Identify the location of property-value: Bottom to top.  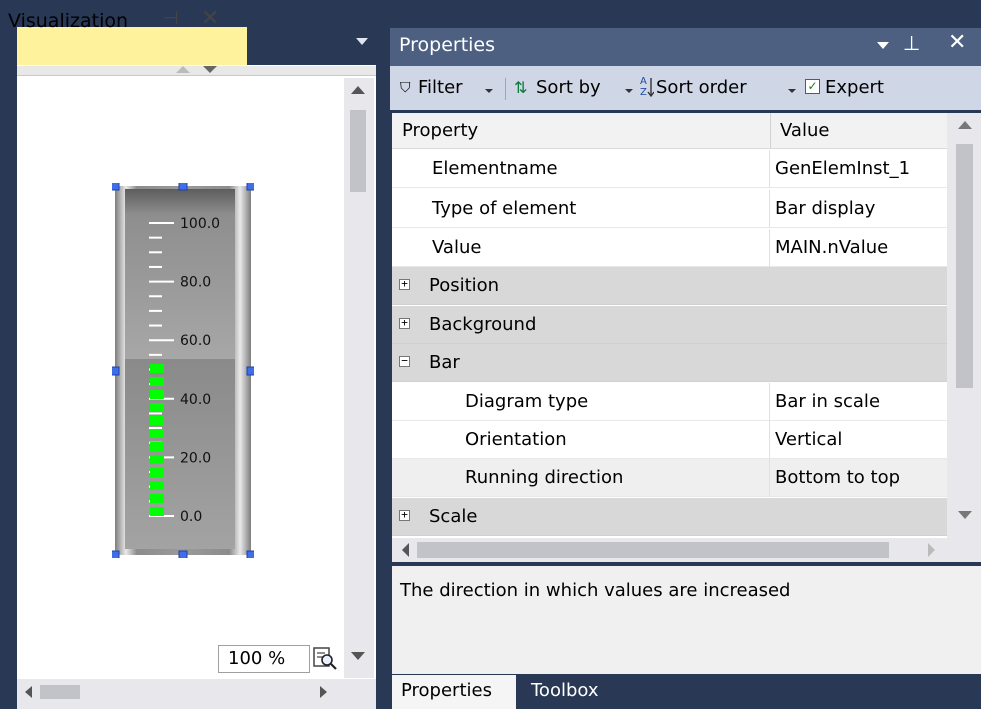
(837, 477).